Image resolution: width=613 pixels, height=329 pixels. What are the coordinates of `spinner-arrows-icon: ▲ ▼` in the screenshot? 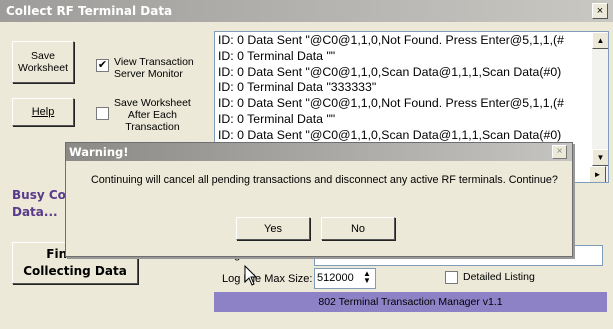 It's located at (367, 277).